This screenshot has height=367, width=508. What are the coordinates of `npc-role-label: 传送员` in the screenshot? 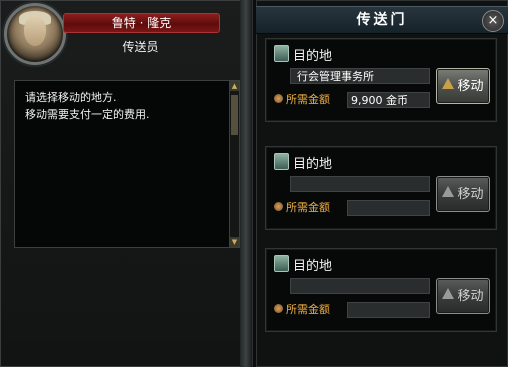 It's located at (140, 47).